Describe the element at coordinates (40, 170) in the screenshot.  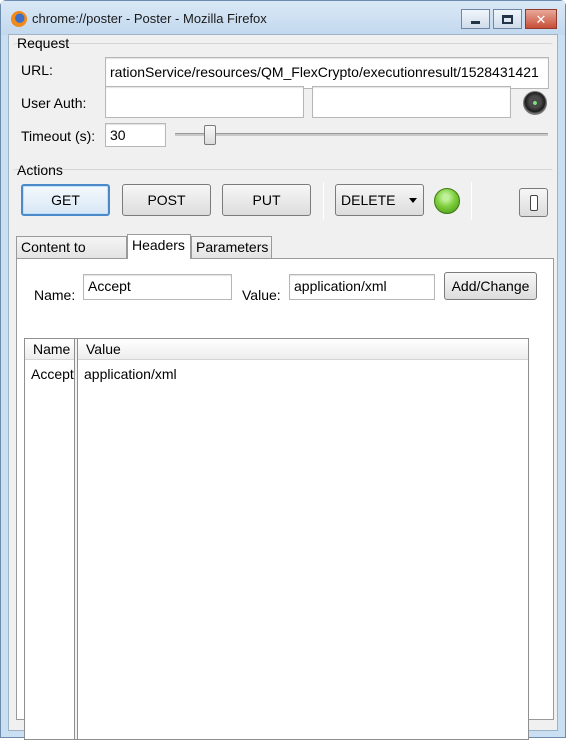
I see `actions-section-label: Actions` at that location.